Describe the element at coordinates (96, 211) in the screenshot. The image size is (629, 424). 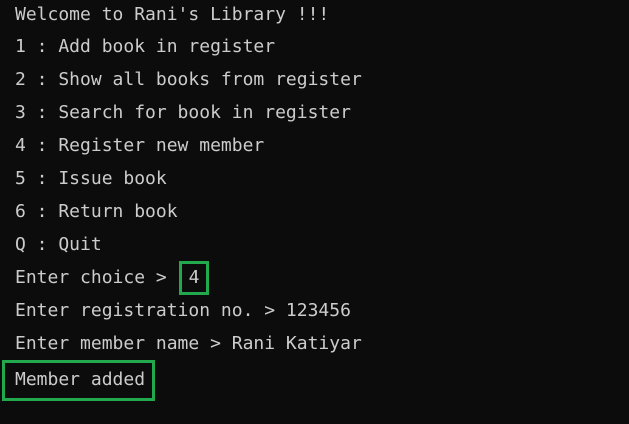
I see `menu-option-return-book: 6 : Return book` at that location.